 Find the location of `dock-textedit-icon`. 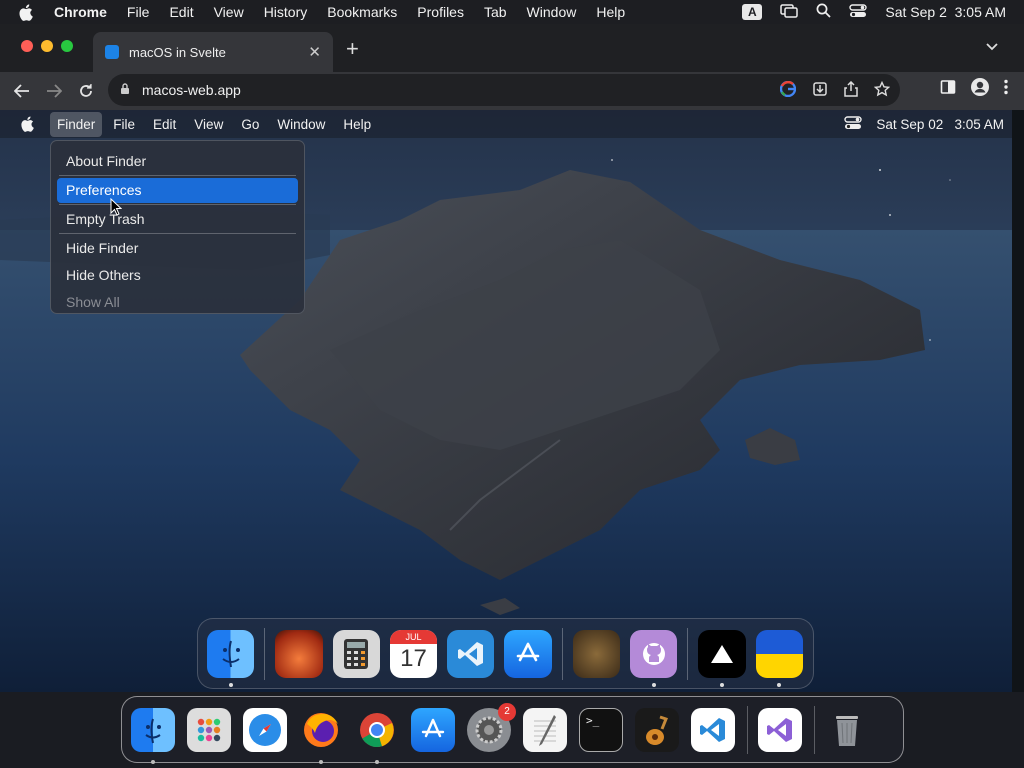

dock-textedit-icon is located at coordinates (545, 729).